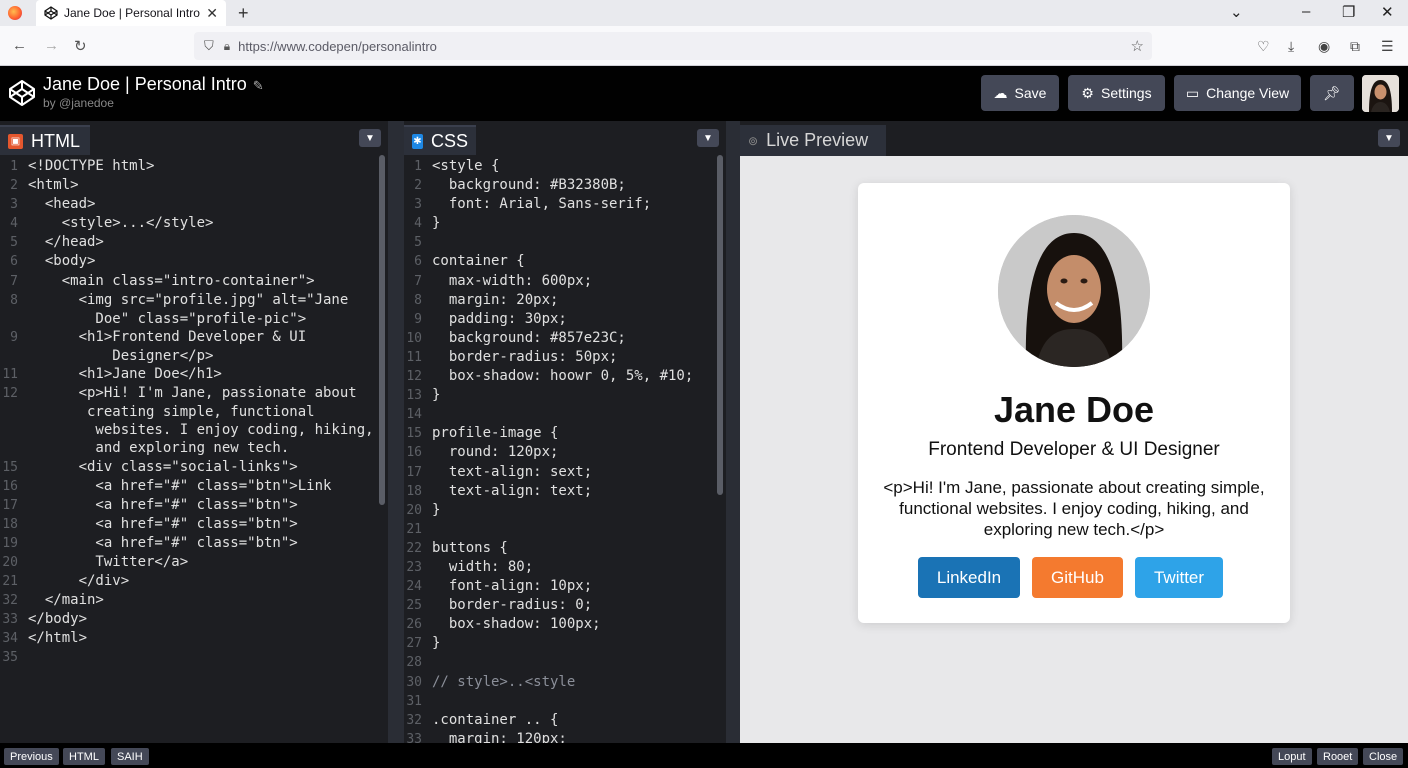 Image resolution: width=1408 pixels, height=768 pixels. Describe the element at coordinates (565, 414) in the screenshot. I see `css-code-line: 14` at that location.